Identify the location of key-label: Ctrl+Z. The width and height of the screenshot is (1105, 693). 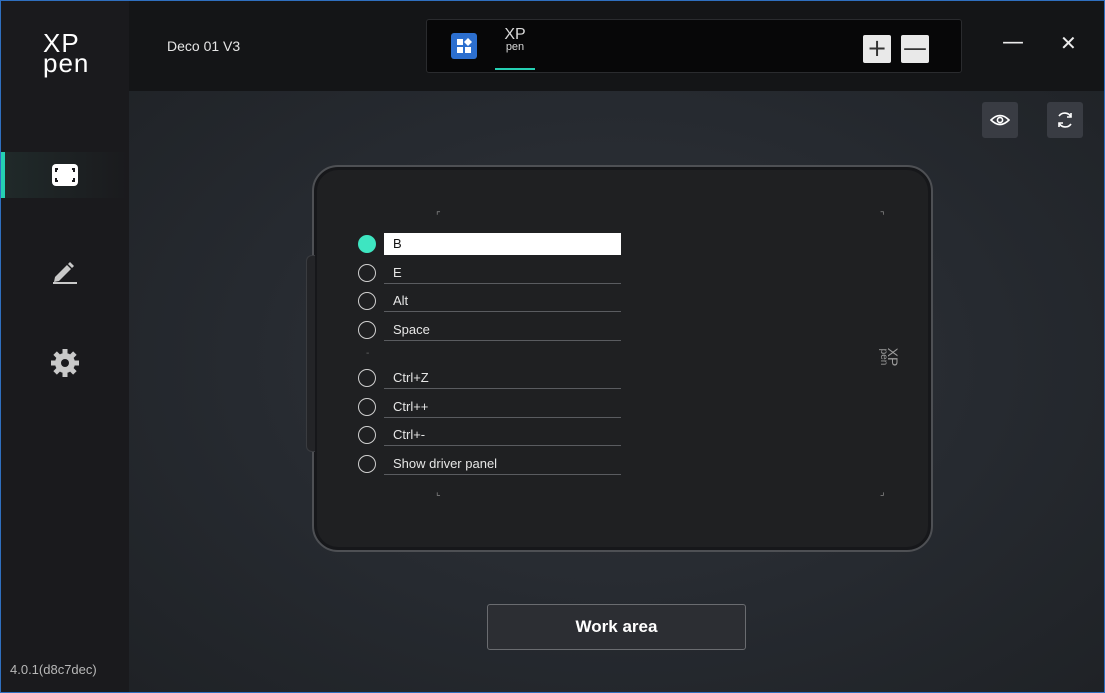
(502, 378).